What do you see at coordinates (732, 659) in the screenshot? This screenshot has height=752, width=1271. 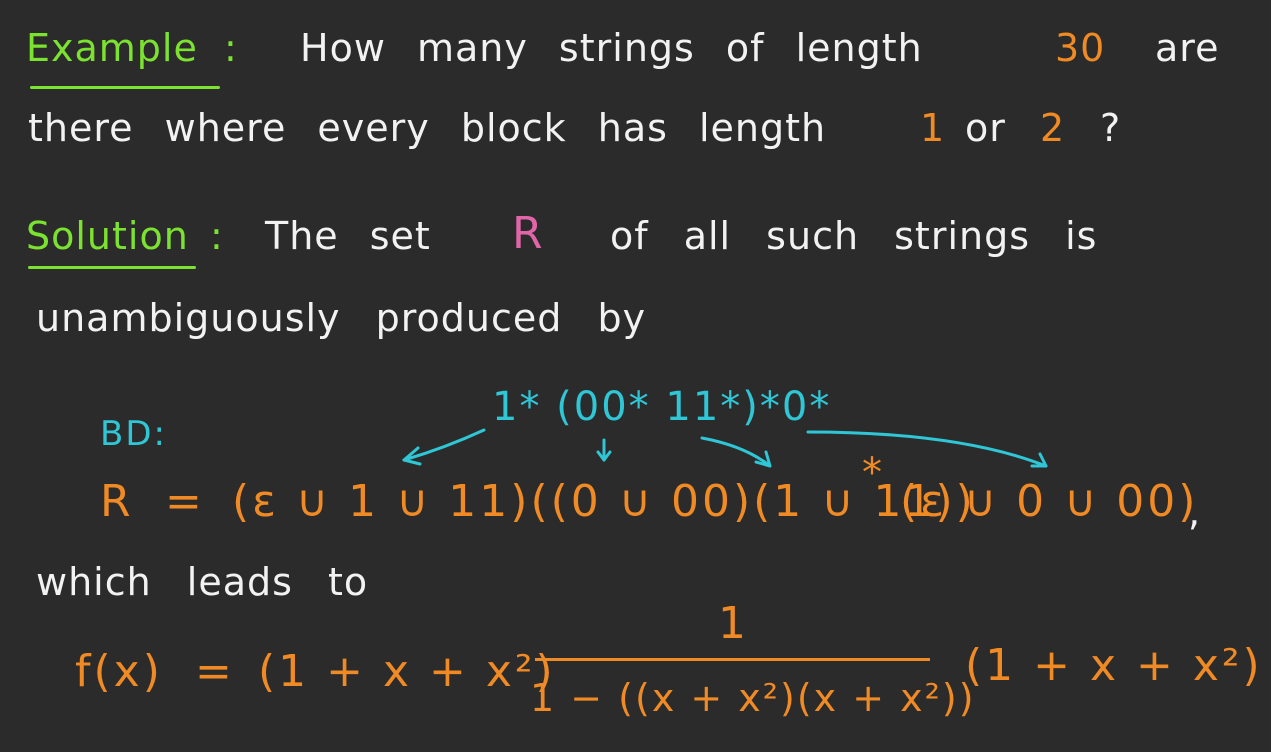 I see `fraction-bar` at bounding box center [732, 659].